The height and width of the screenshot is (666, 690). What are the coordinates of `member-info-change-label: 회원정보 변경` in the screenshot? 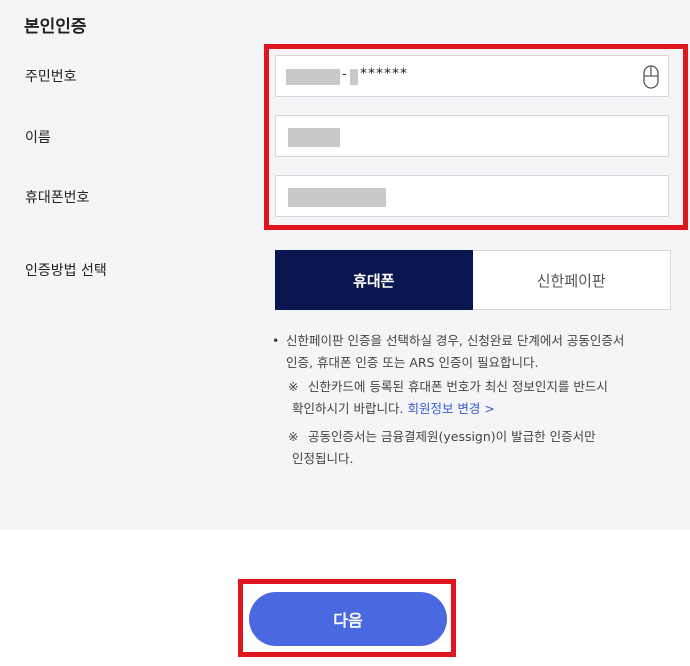 It's located at (444, 408).